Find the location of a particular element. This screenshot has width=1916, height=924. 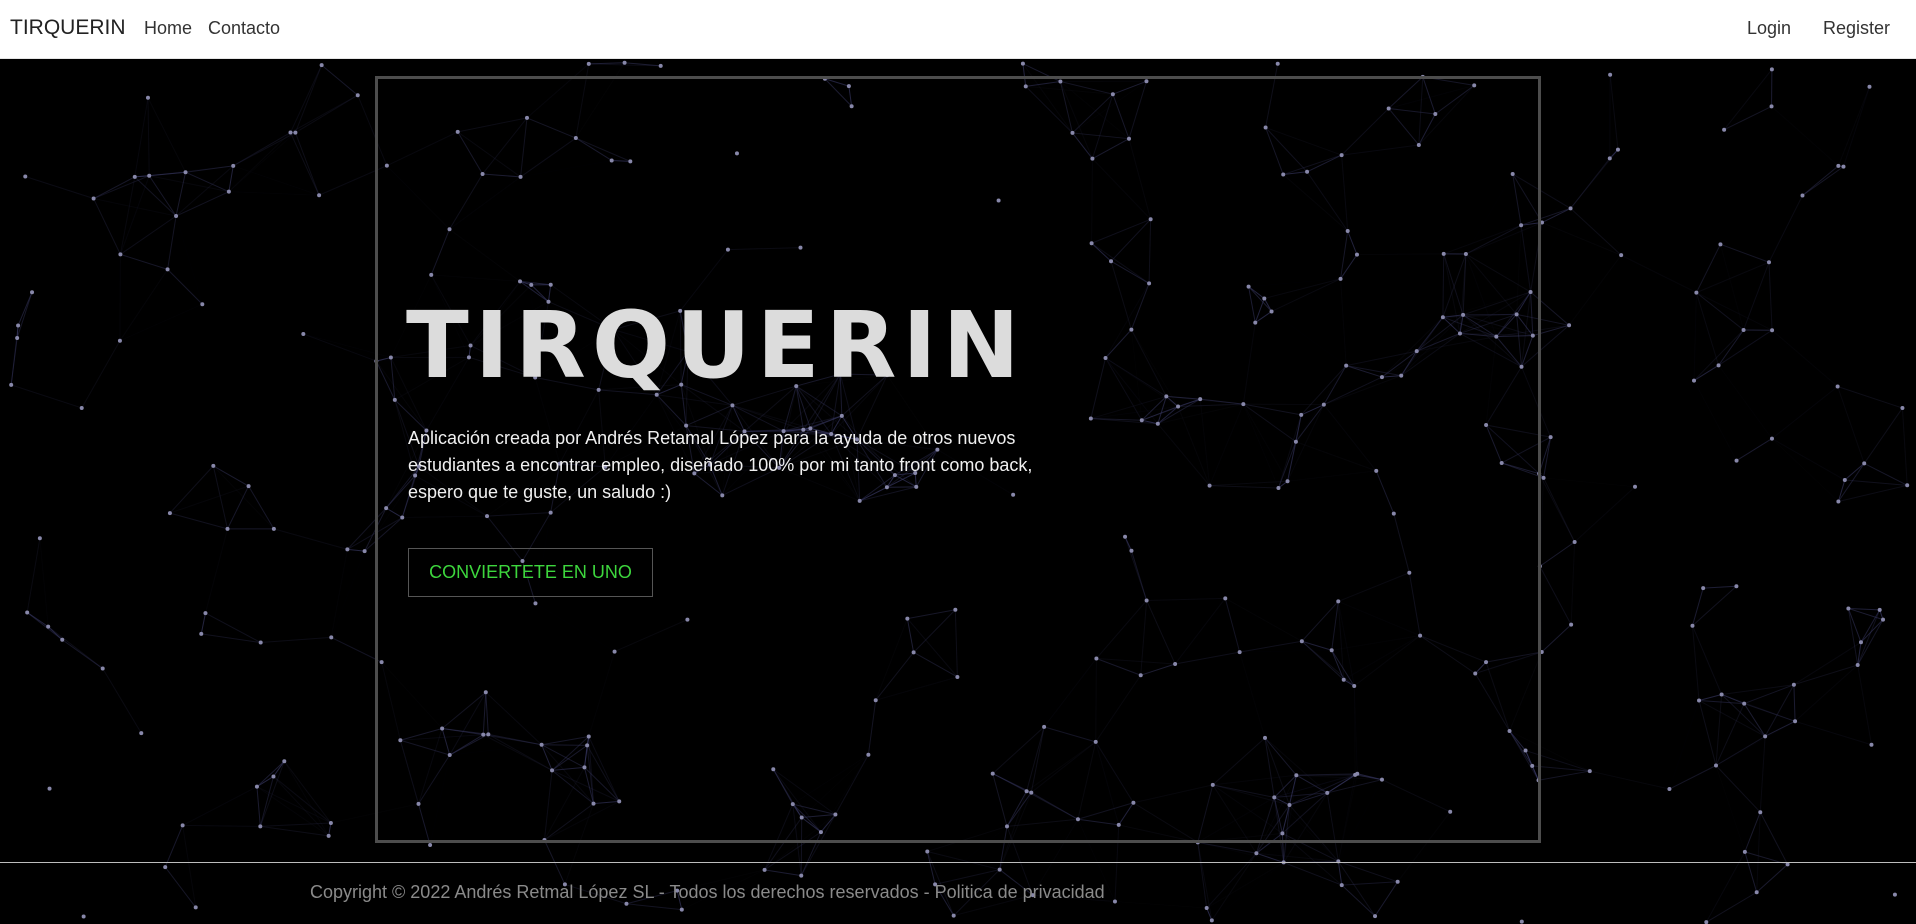

brand-link: TIRQUERIN is located at coordinates (68, 28).